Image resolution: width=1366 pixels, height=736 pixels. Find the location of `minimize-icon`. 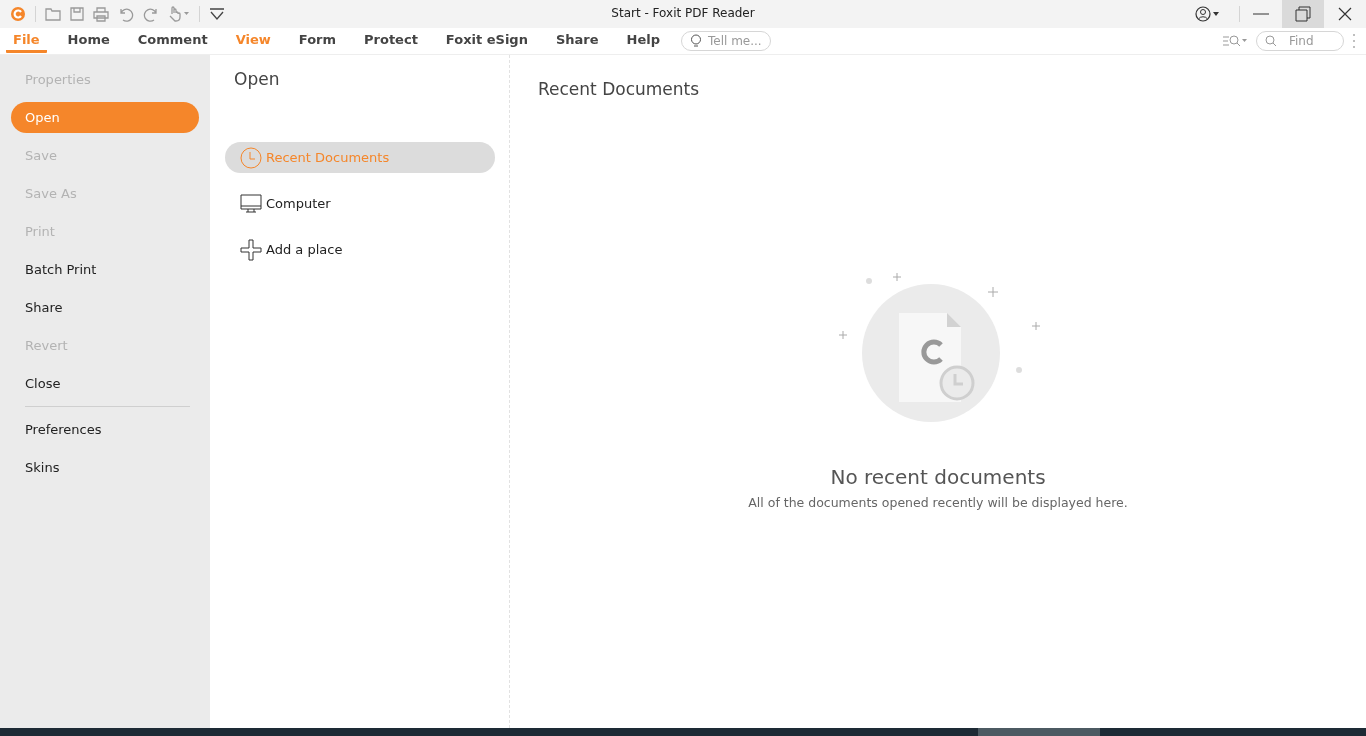

minimize-icon is located at coordinates (1261, 14).